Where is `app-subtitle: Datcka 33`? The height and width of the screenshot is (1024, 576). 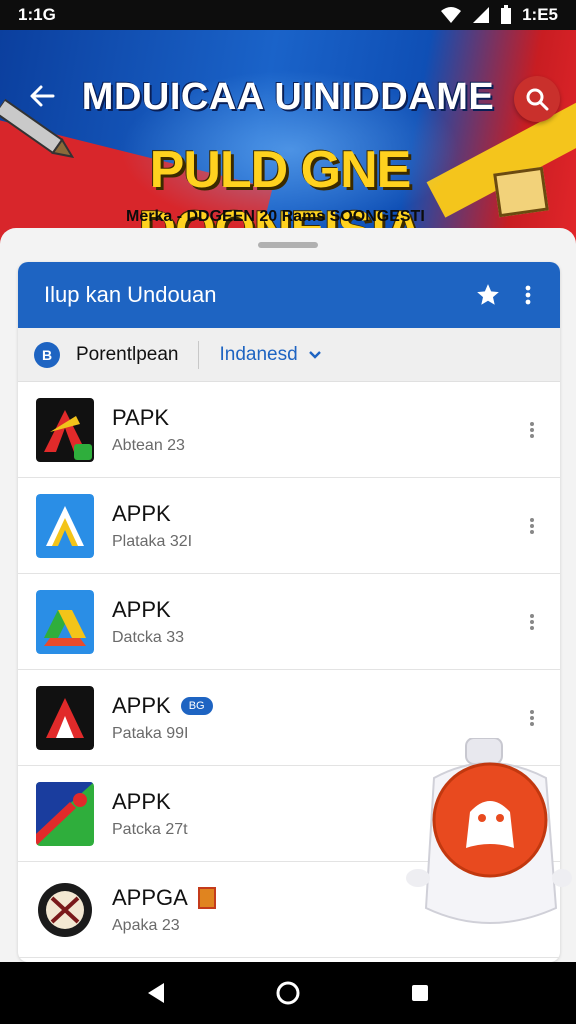 app-subtitle: Datcka 33 is located at coordinates (148, 637).